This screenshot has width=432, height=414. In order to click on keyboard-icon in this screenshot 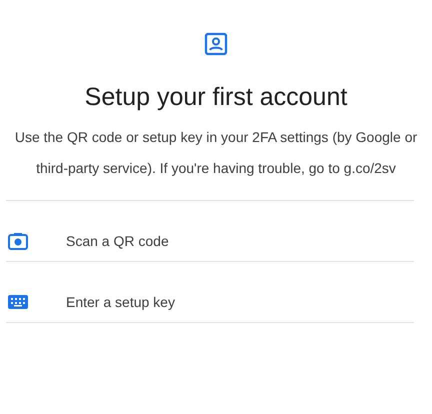, I will do `click(18, 302)`.